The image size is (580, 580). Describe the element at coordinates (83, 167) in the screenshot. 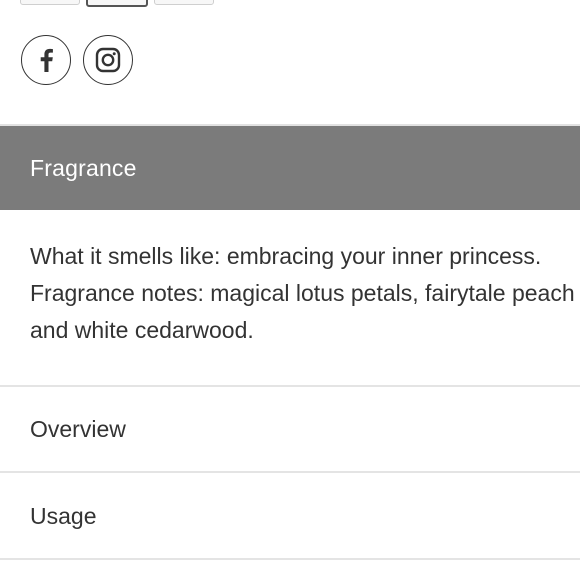

I see `fragrance-section-title: Fragrance` at that location.